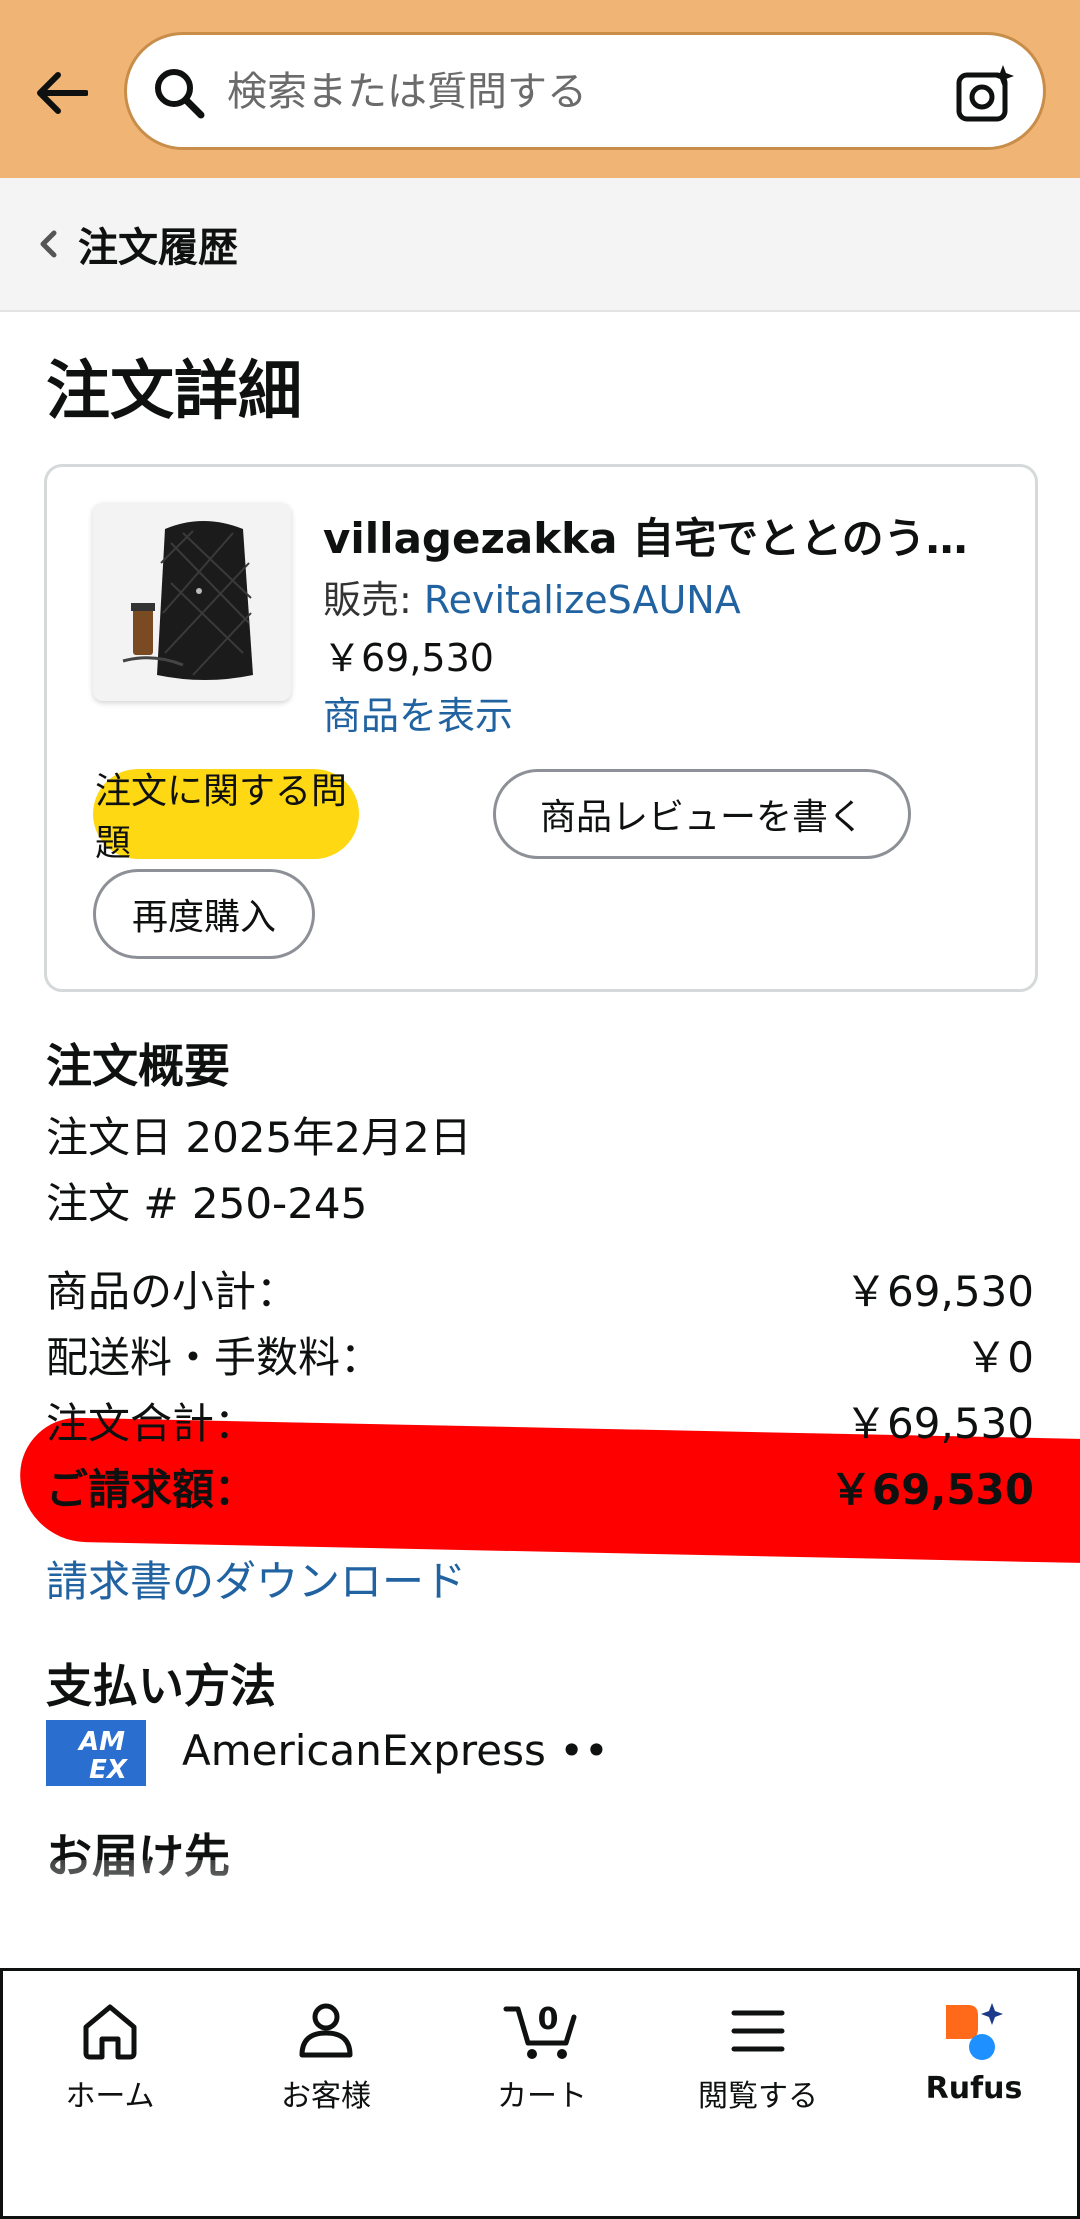  What do you see at coordinates (758, 2061) in the screenshot?
I see `nav-browse: 閲覧する` at bounding box center [758, 2061].